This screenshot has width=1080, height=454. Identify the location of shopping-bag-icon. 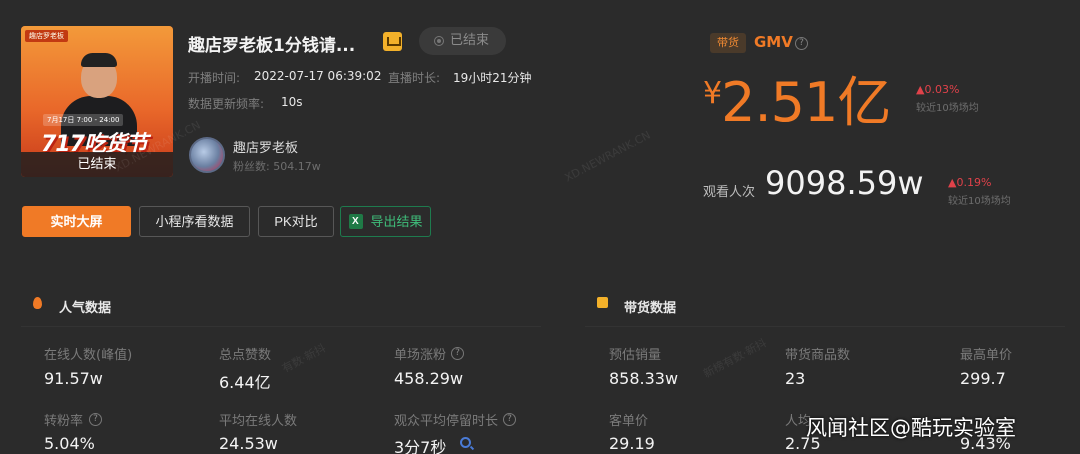
(602, 302).